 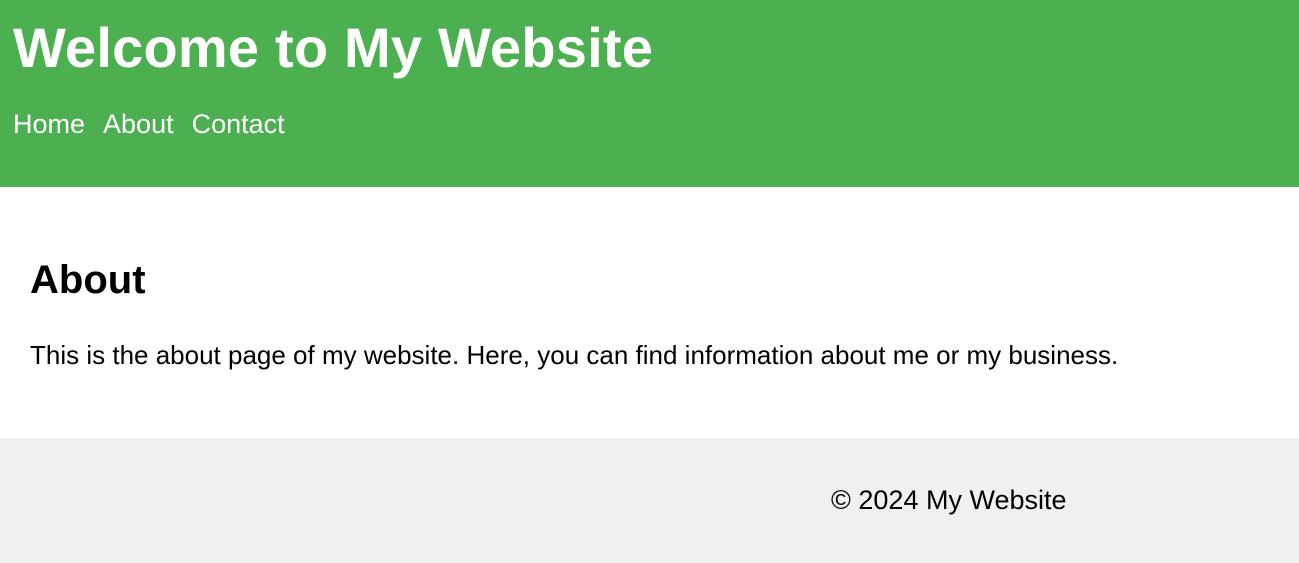 I want to click on page-heading: About, so click(x=88, y=280).